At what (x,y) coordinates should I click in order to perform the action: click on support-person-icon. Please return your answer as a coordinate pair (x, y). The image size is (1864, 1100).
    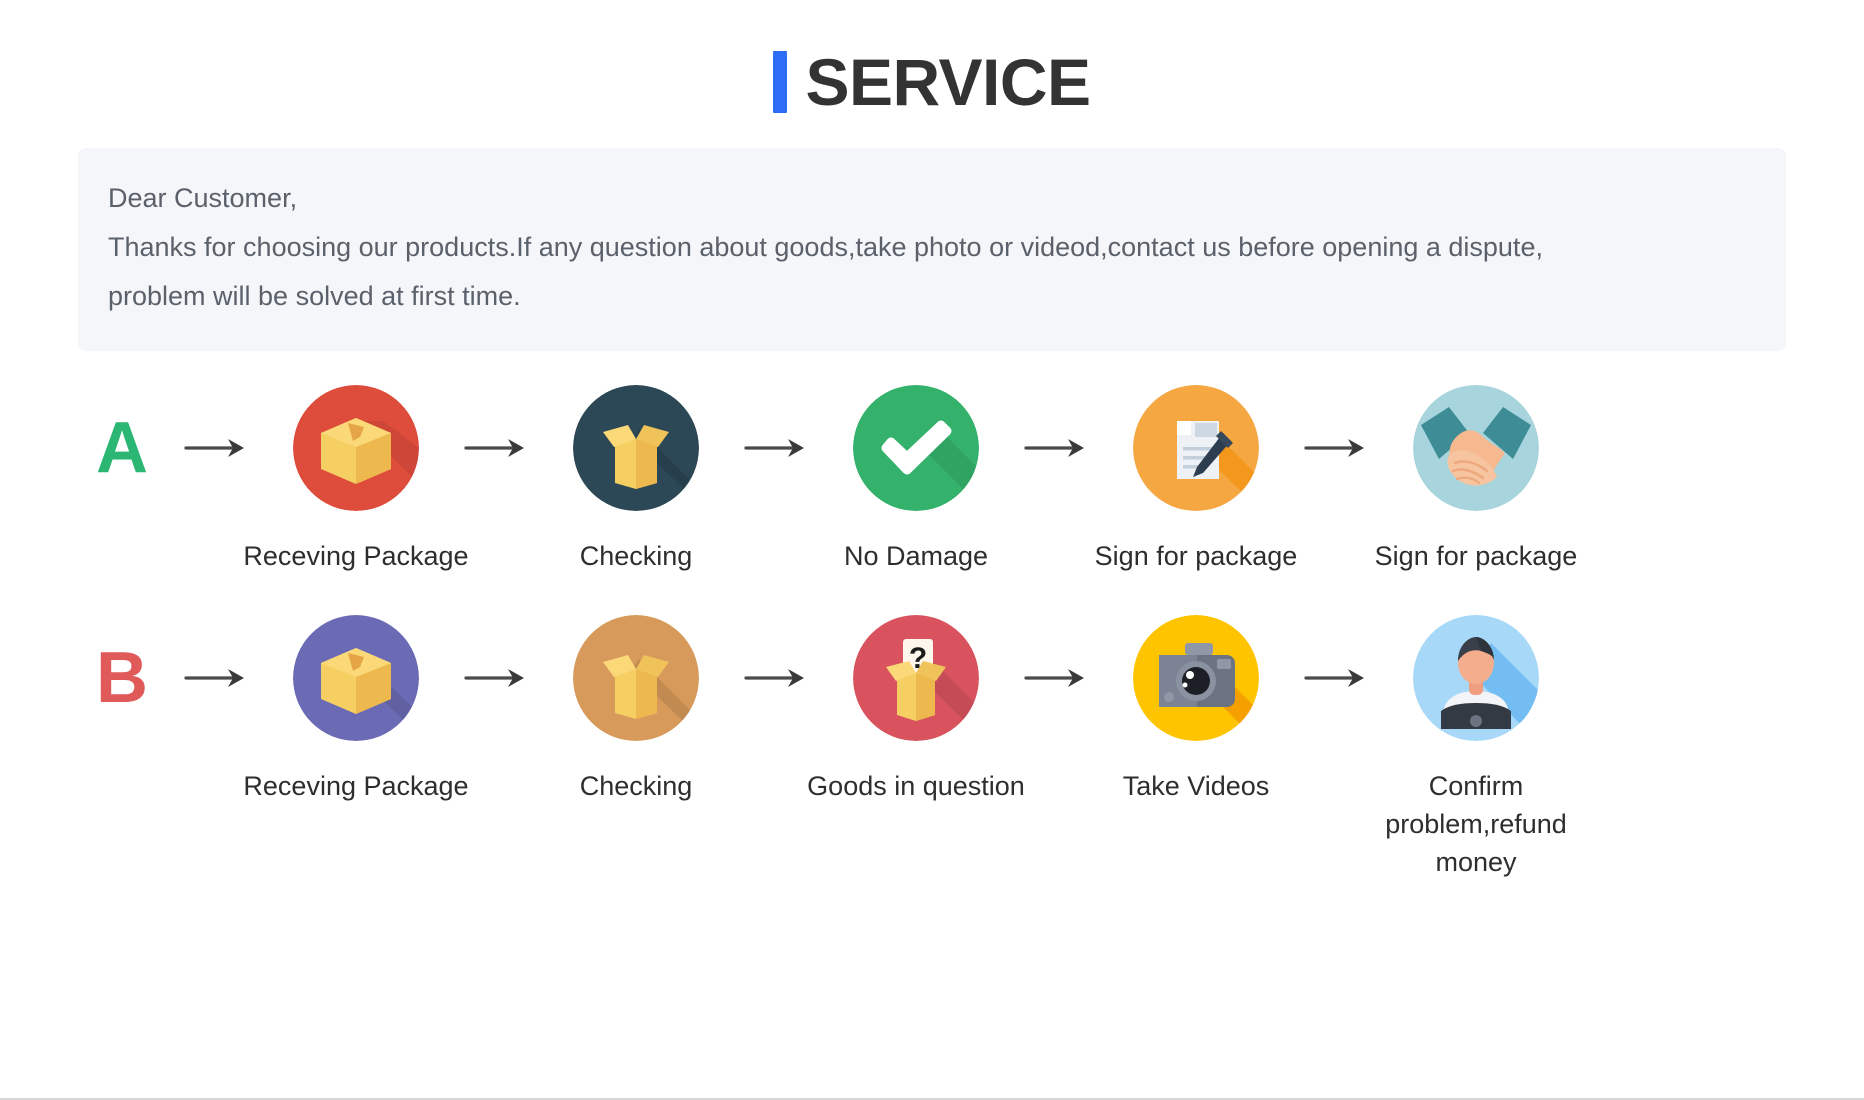
    Looking at the image, I should click on (1476, 678).